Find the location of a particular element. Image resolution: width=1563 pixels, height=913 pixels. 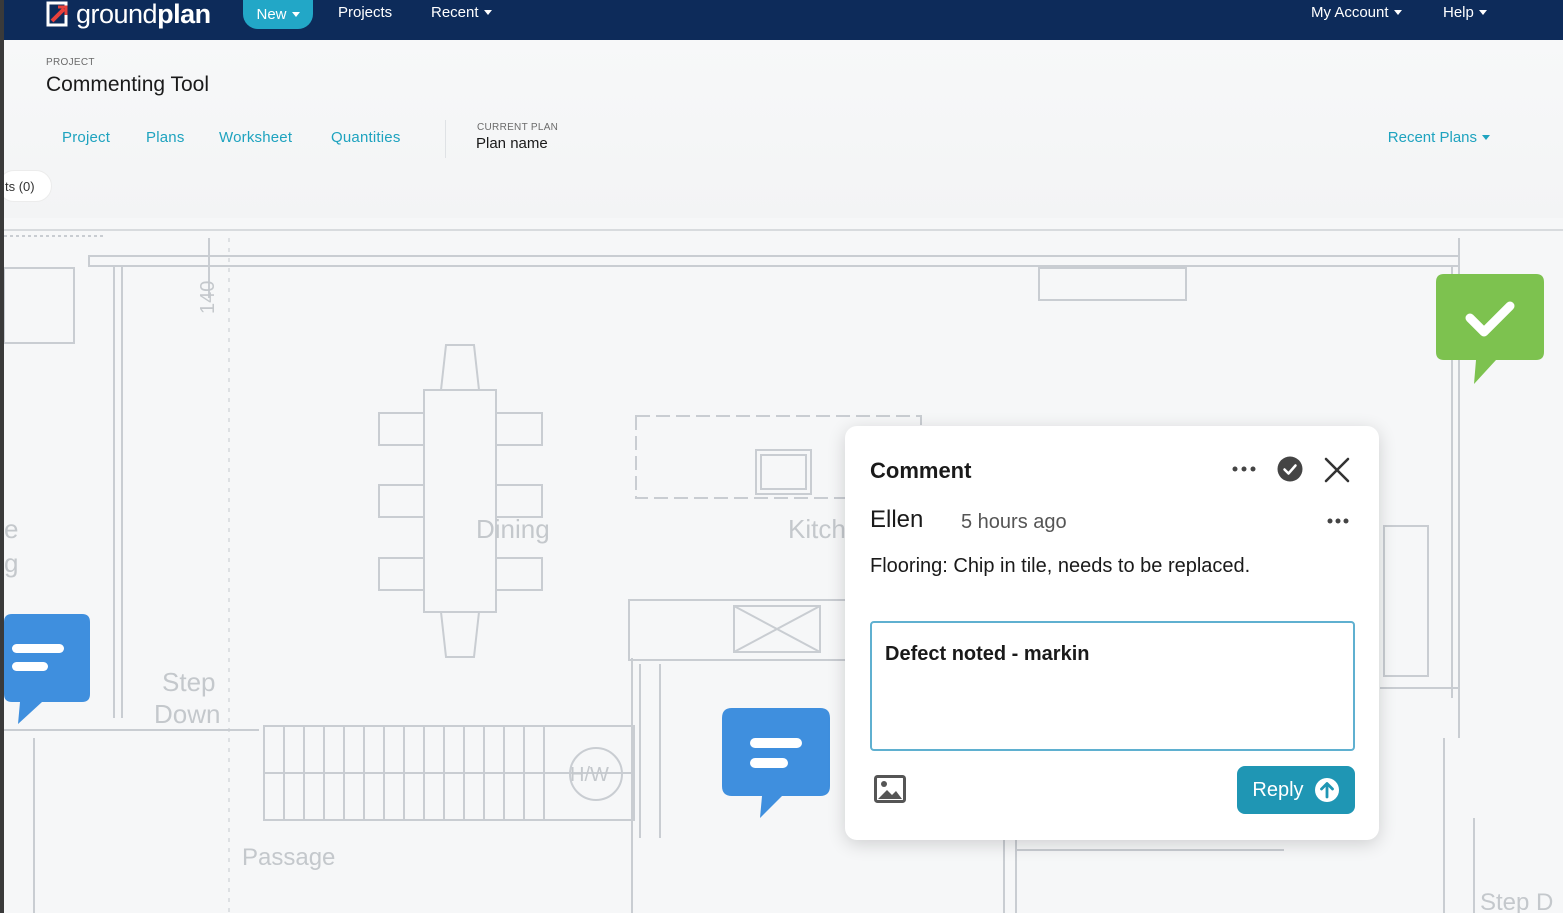

current-plan-eyebrow: CURRENT PLAN is located at coordinates (518, 127).